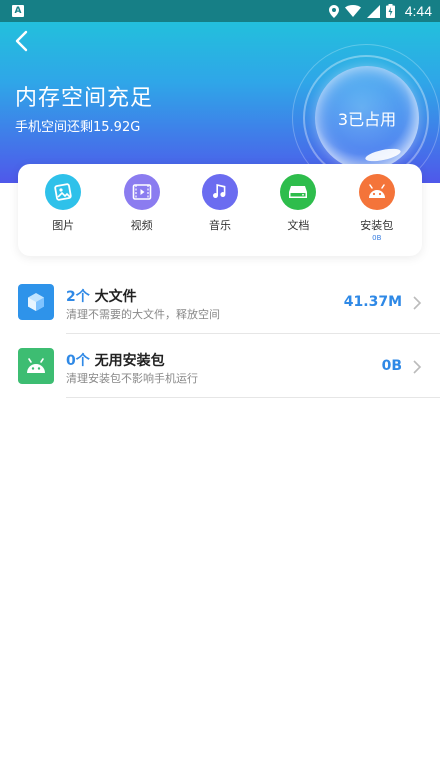 The image size is (440, 780). Describe the element at coordinates (219, 192) in the screenshot. I see `music-icon` at that location.